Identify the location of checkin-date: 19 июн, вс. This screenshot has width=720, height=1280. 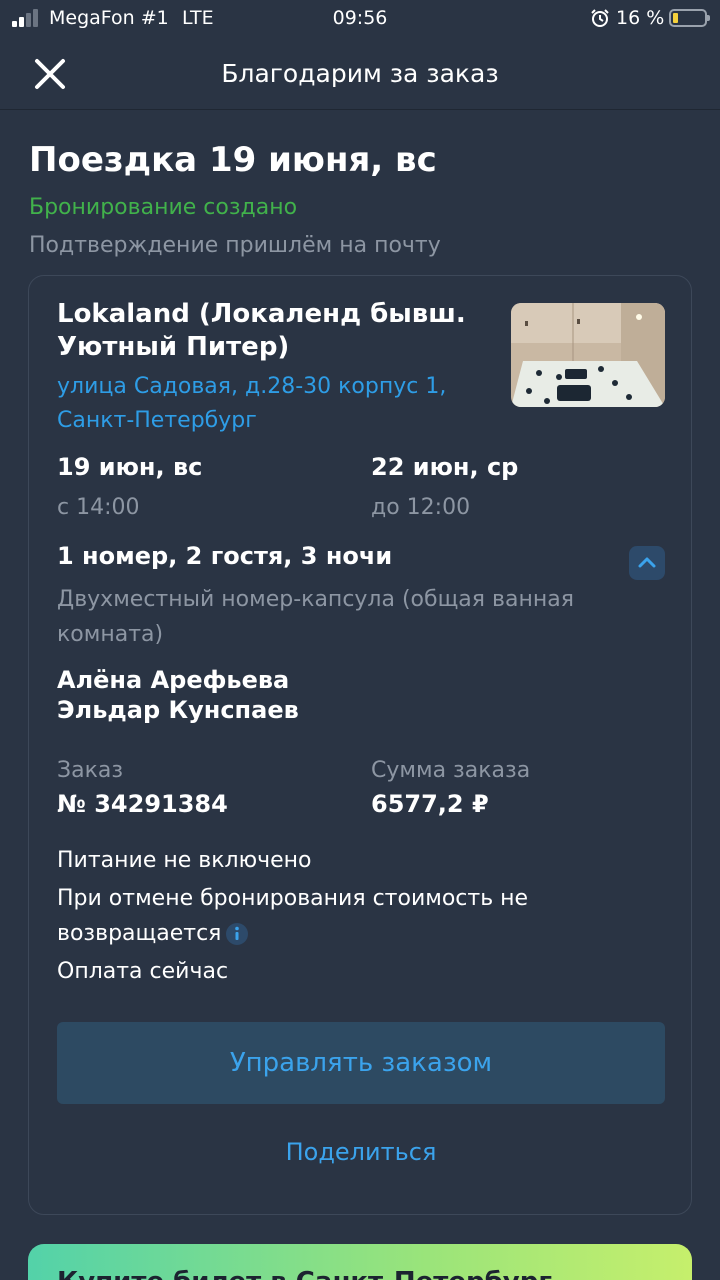
(130, 467).